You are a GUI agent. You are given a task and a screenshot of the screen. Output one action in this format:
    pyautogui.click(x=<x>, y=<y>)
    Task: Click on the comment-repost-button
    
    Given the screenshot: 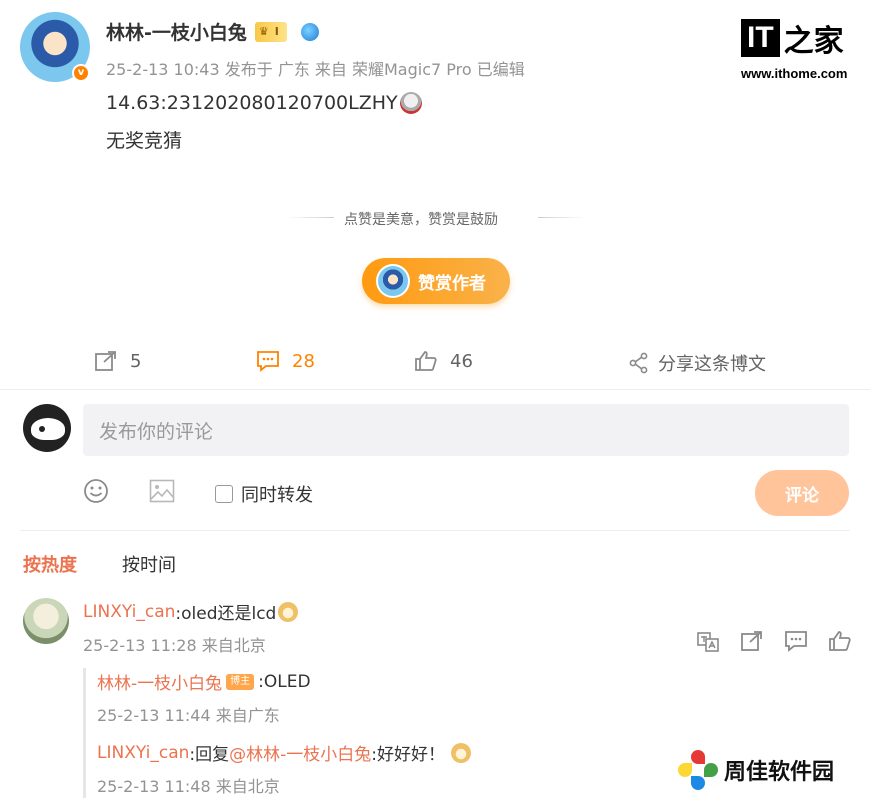 What is the action you would take?
    pyautogui.click(x=752, y=643)
    